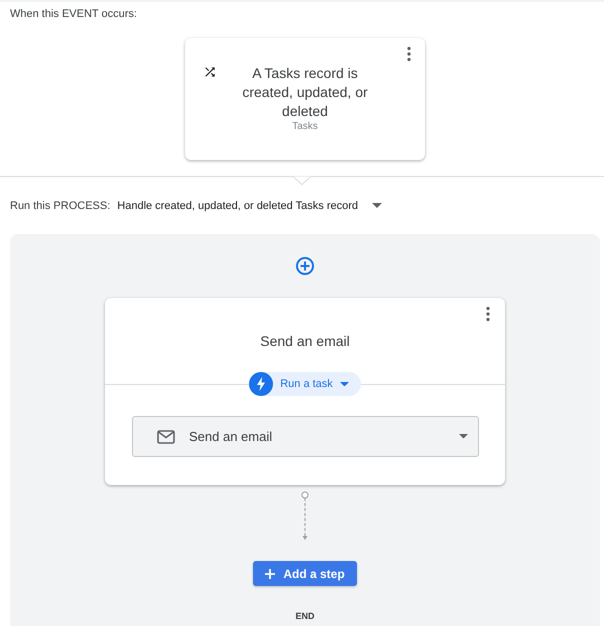 This screenshot has height=626, width=604. Describe the element at coordinates (166, 437) in the screenshot. I see `mail-icon` at that location.